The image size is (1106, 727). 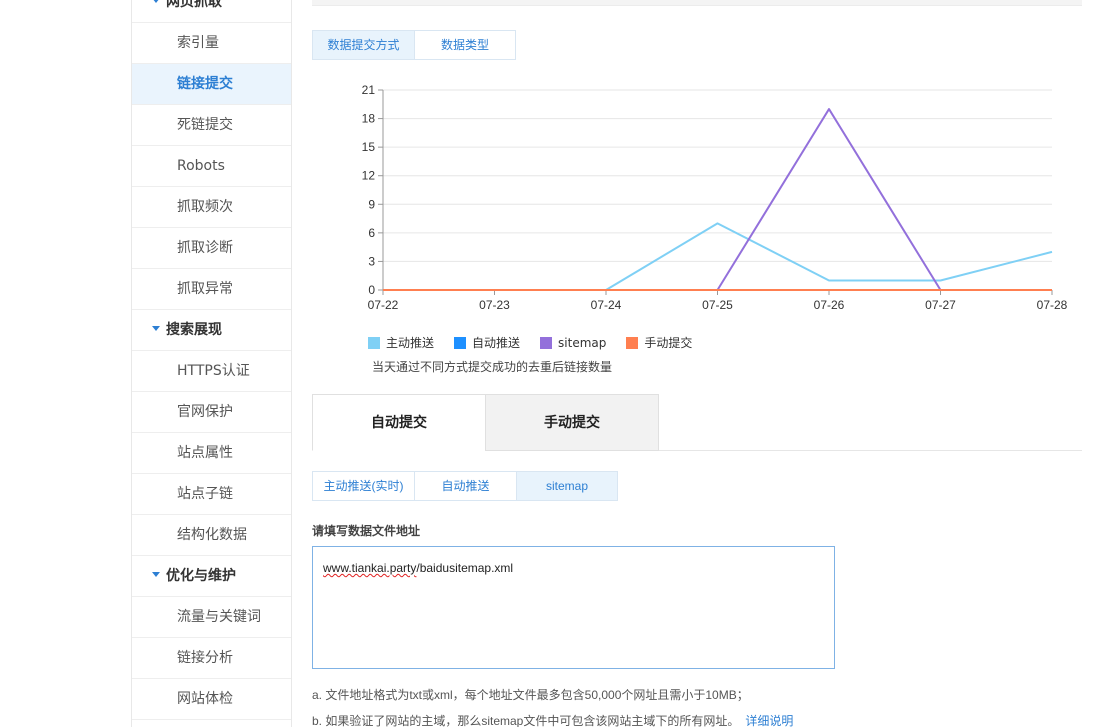 I want to click on sidebar-group-optimize: 优化与维护, so click(x=211, y=576).